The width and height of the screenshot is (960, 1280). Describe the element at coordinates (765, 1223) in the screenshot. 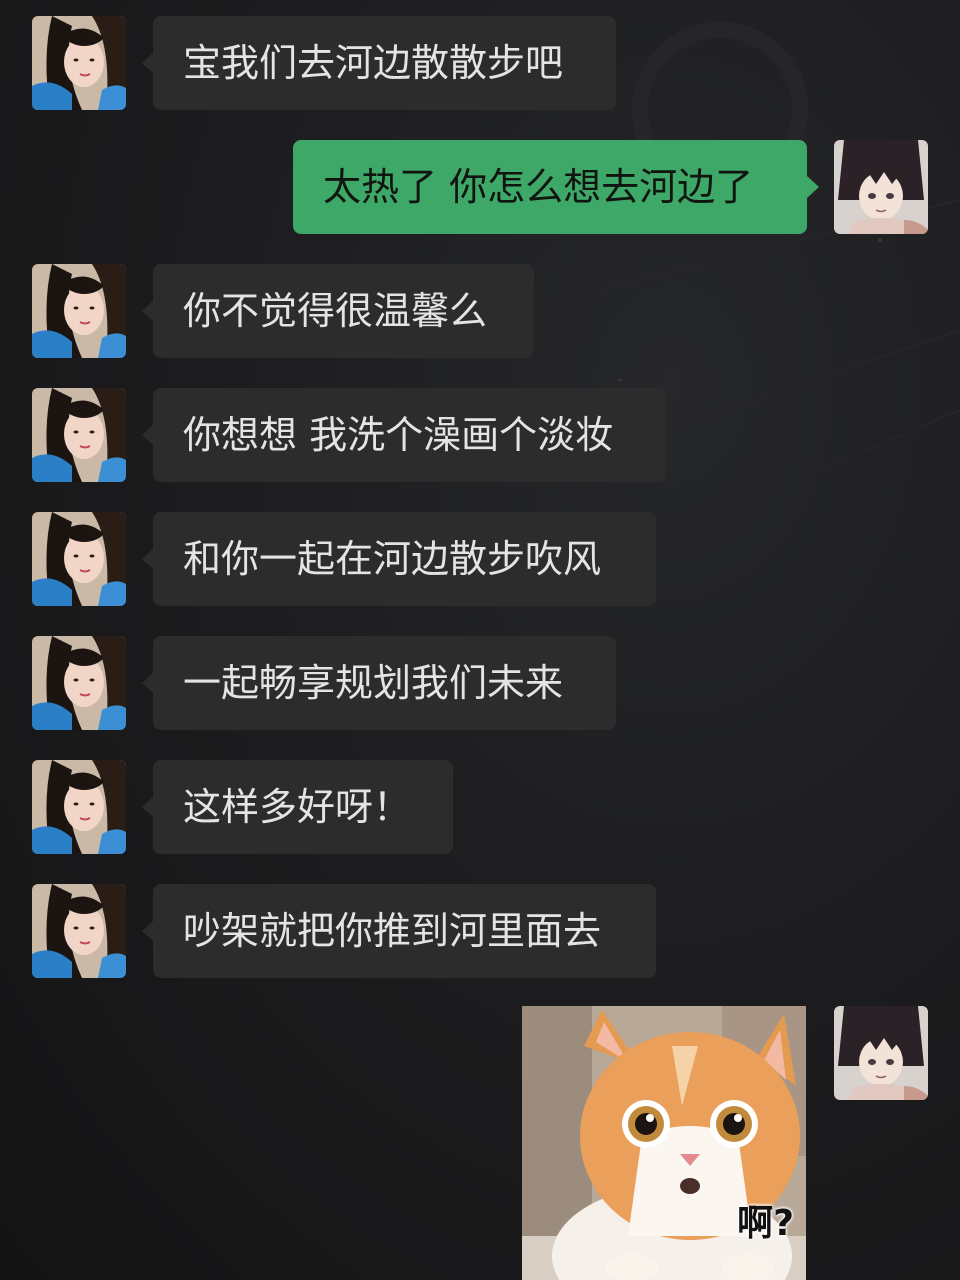

I see `sticker-caption: 啊?` at that location.